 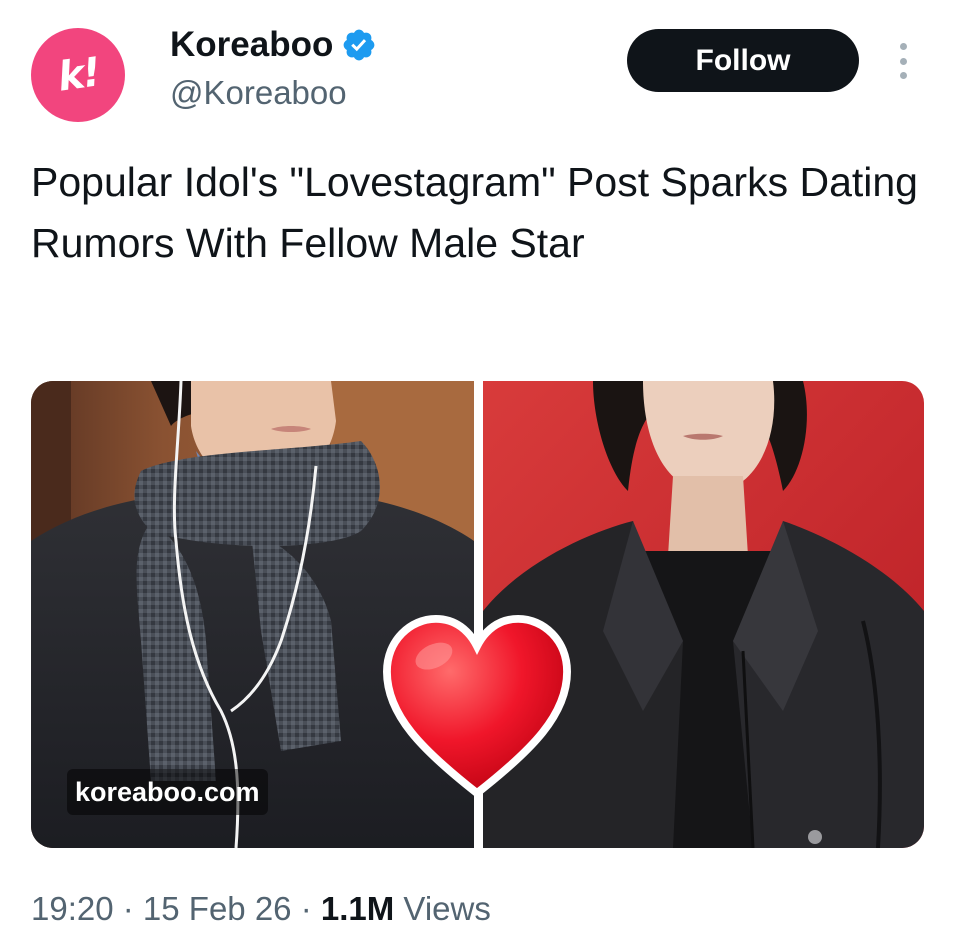 I want to click on views-label: Views, so click(x=442, y=908).